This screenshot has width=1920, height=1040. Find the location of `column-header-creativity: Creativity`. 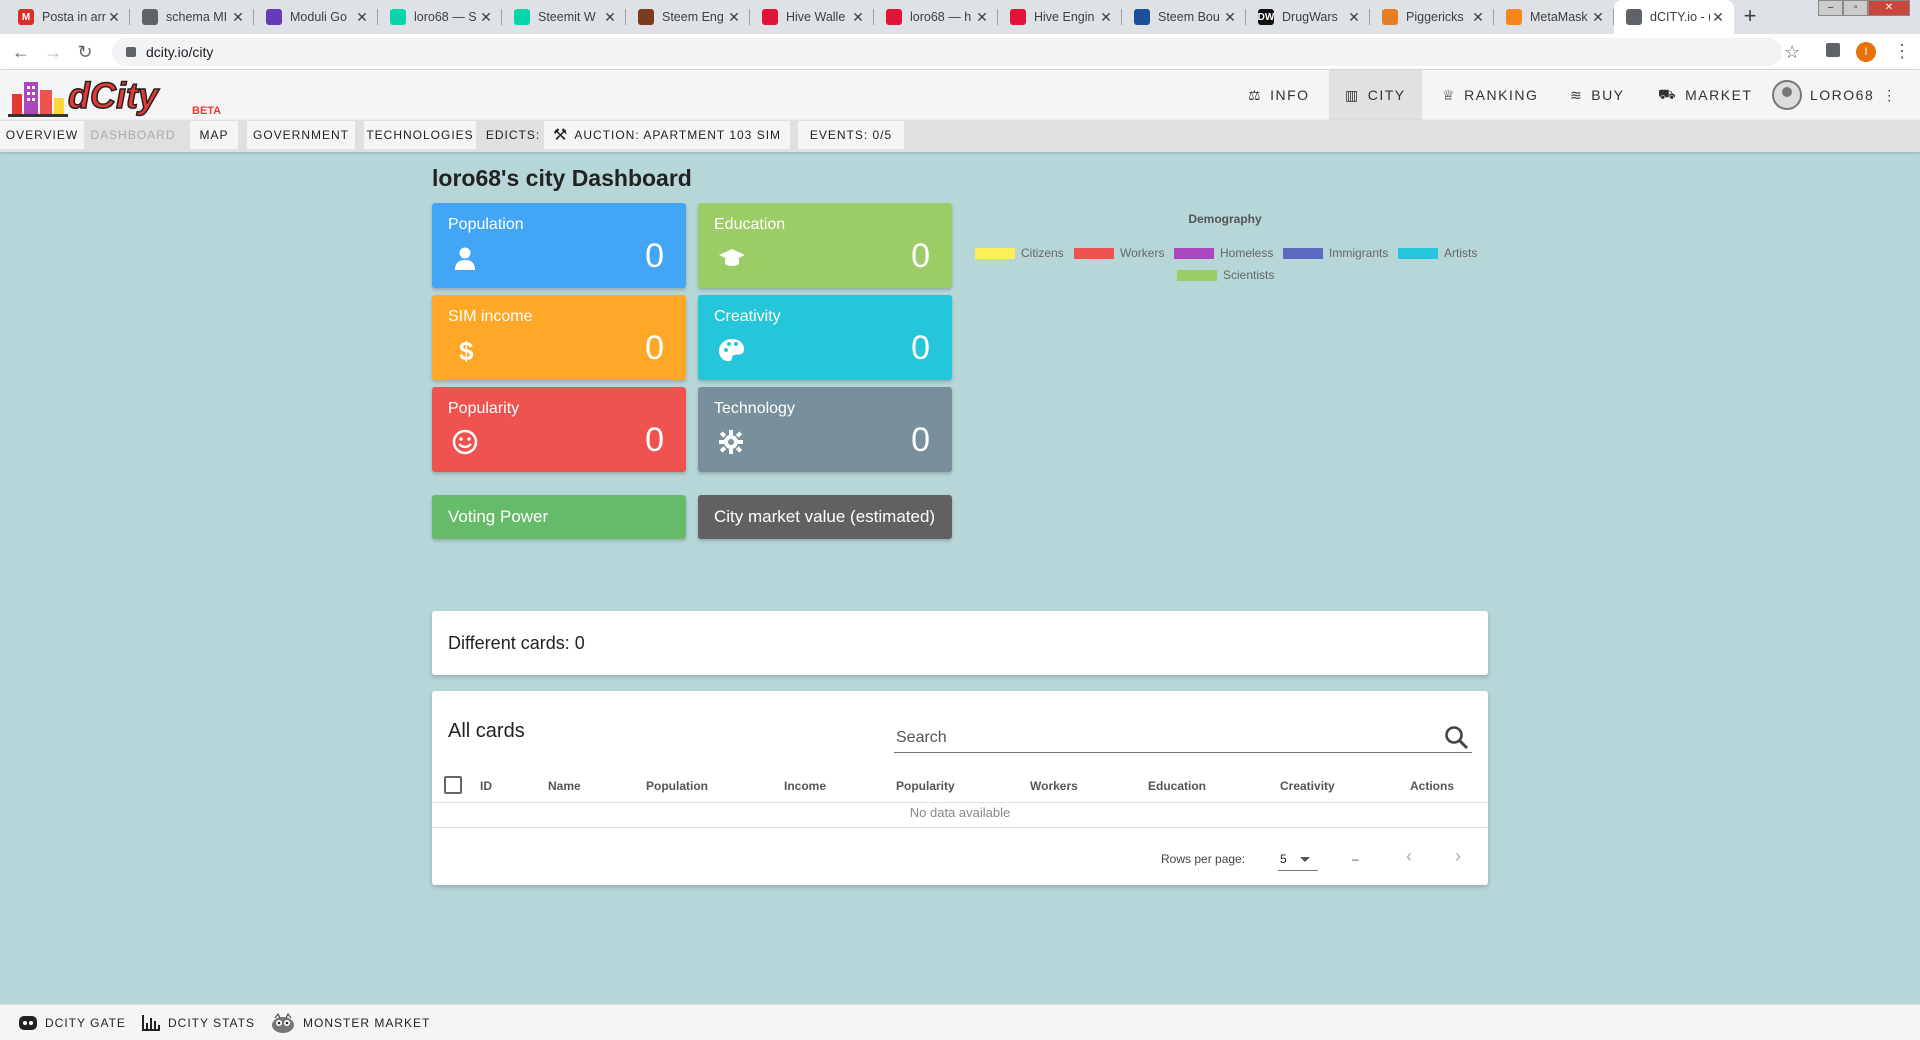

column-header-creativity: Creativity is located at coordinates (1307, 786).